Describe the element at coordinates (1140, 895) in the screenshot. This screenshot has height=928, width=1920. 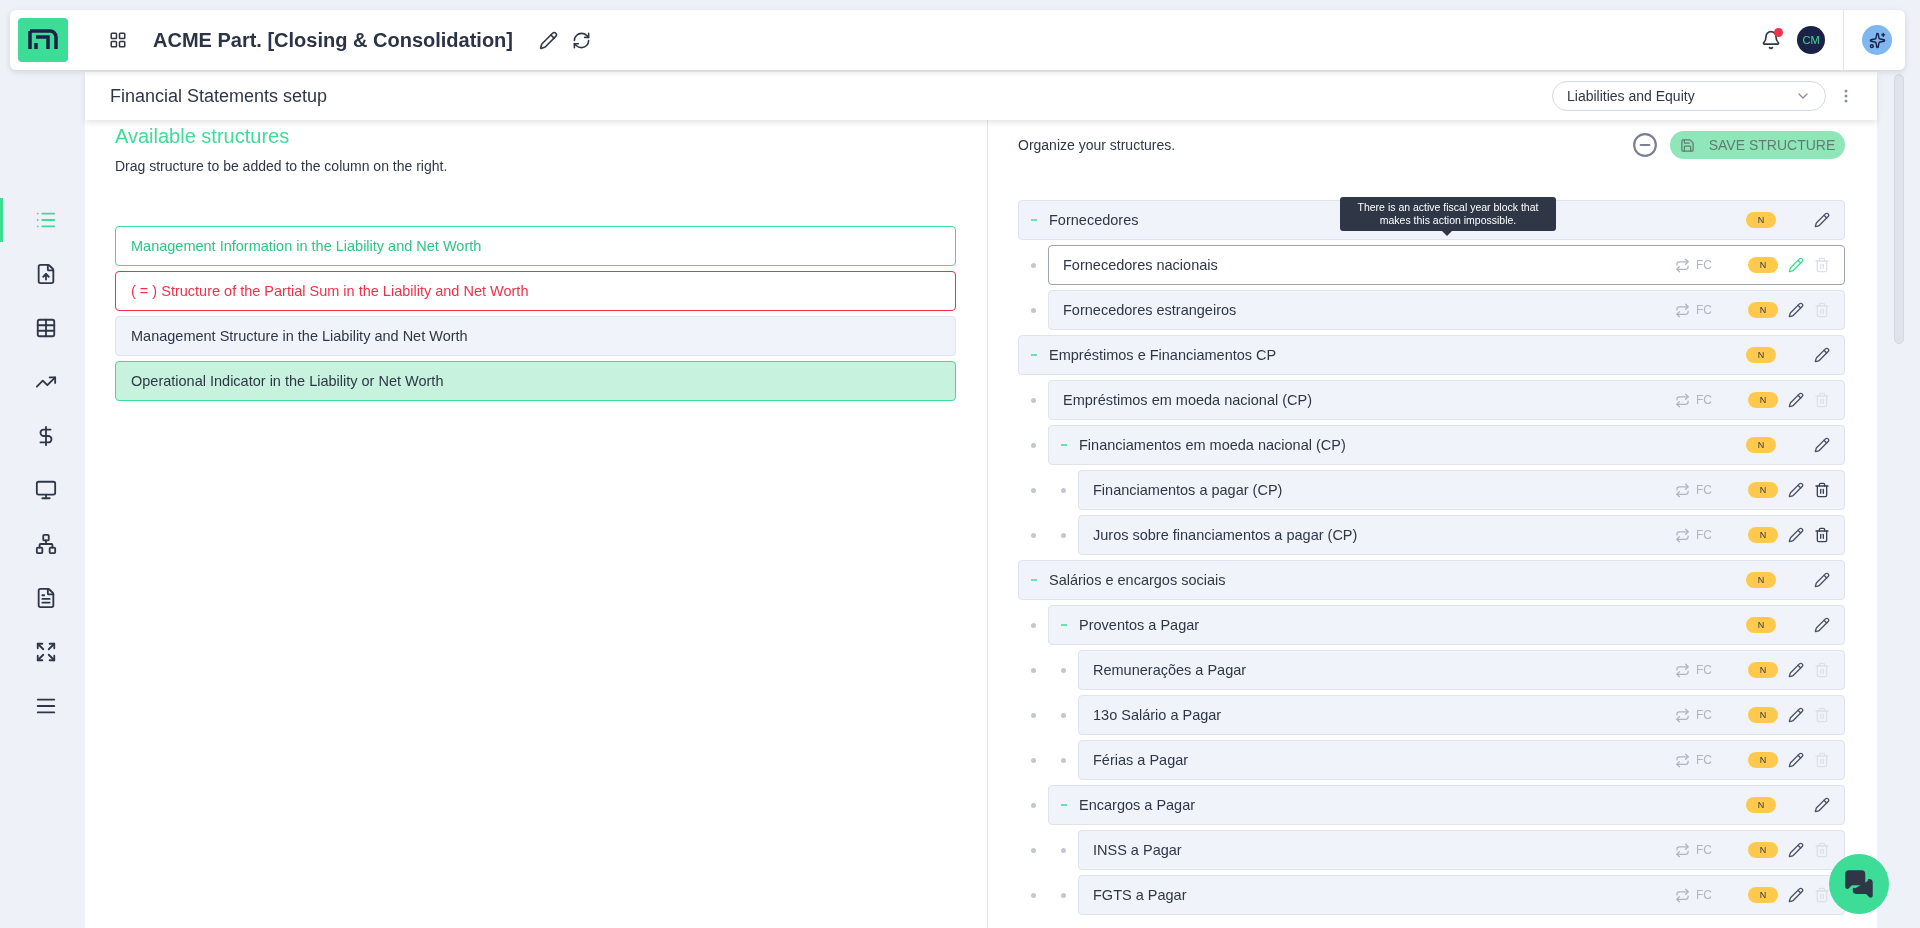
I see `row-label: FGTS a Pagar` at that location.